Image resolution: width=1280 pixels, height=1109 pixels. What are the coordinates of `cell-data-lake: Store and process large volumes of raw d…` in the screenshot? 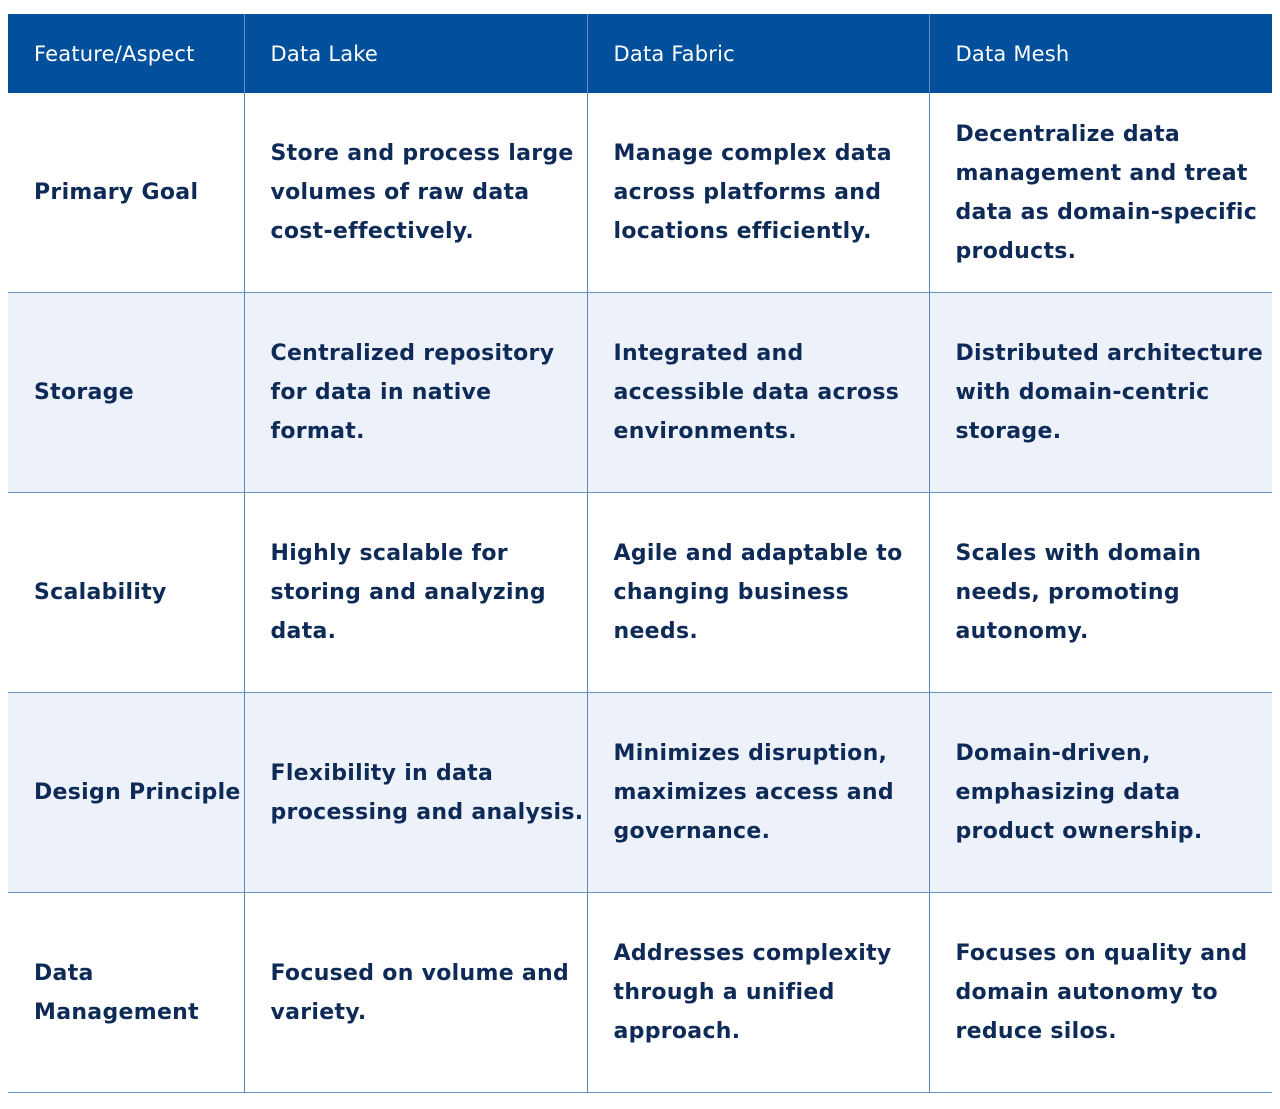 It's located at (415, 193).